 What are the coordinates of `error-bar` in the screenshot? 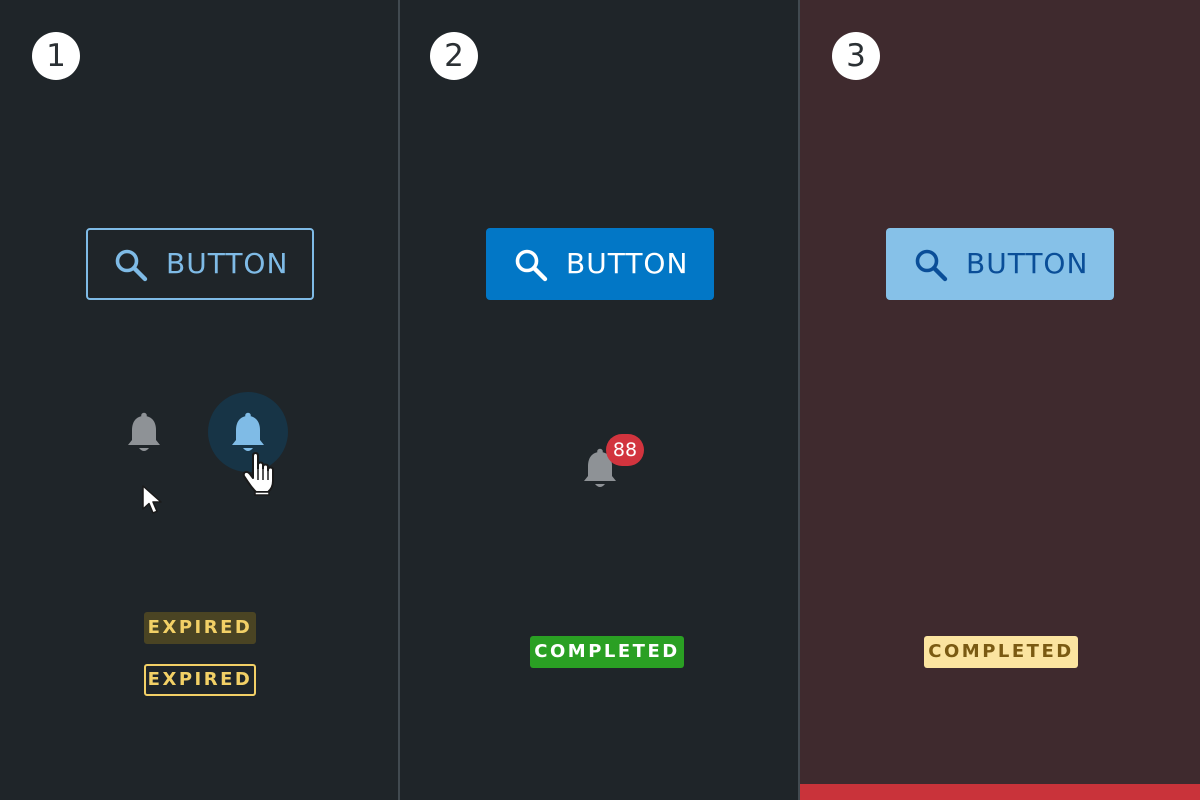 It's located at (1000, 792).